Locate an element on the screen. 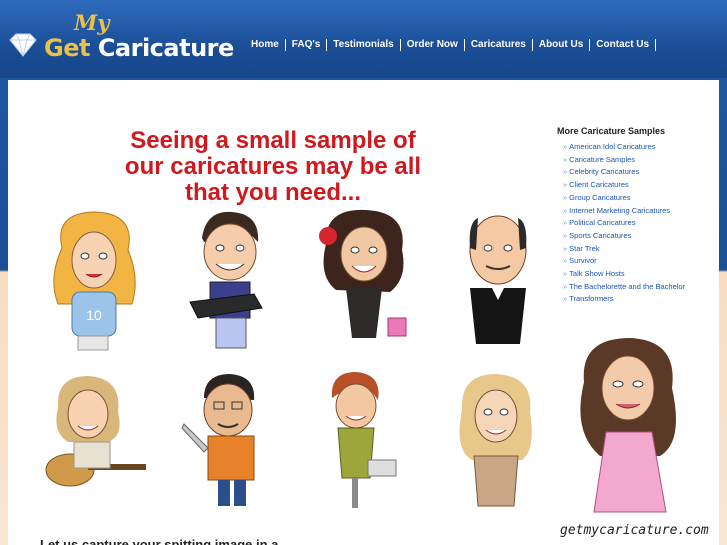 The height and width of the screenshot is (545, 727). sidebar-item-label: Star Trek is located at coordinates (584, 248).